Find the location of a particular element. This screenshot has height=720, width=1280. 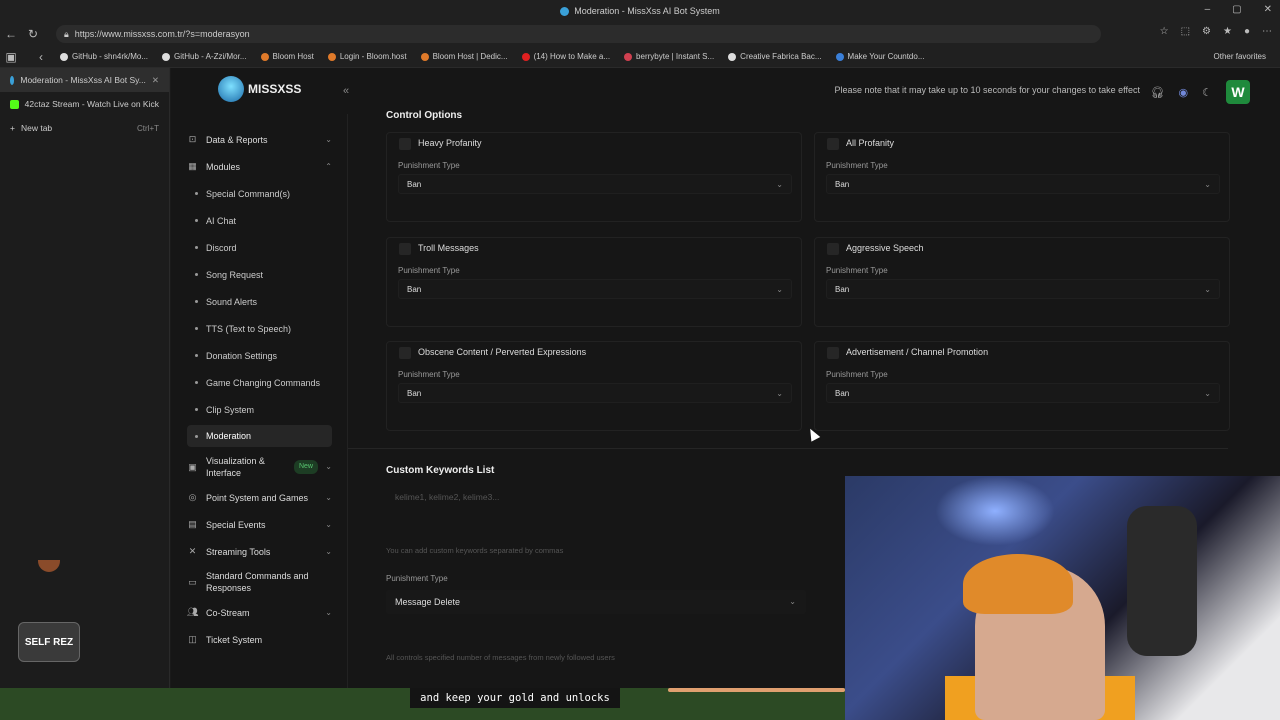

card-title: Obscene Content / Perverted Expressions is located at coordinates (502, 352).